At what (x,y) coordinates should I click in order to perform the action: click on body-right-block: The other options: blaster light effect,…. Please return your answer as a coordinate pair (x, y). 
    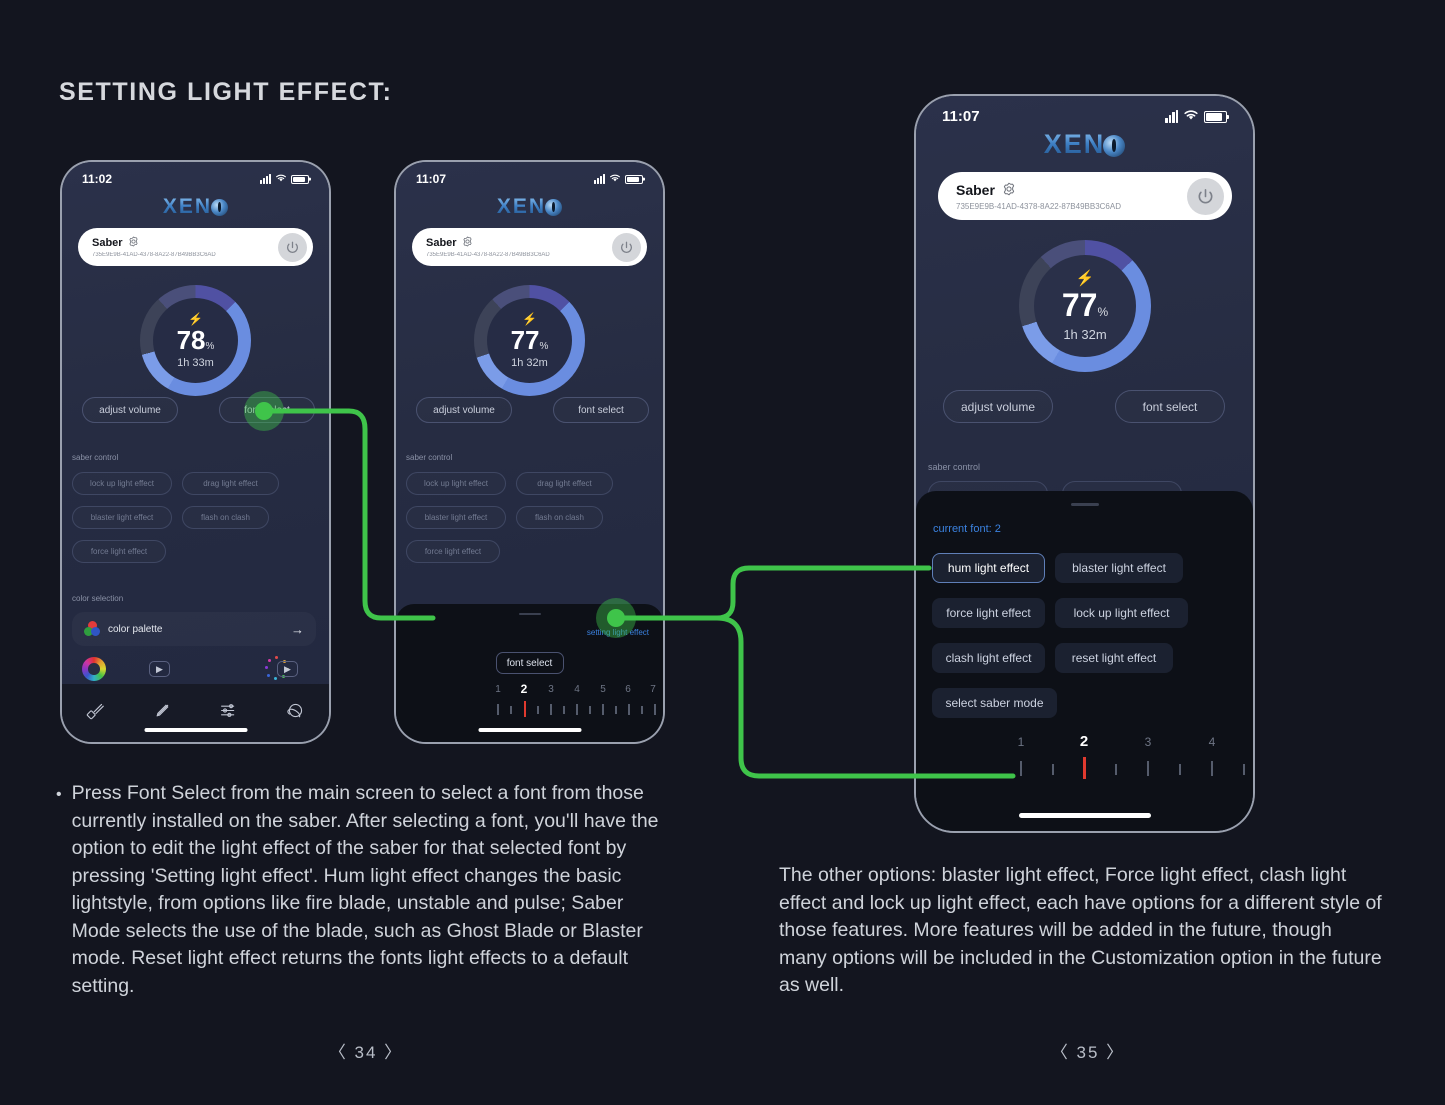
    Looking at the image, I should click on (1081, 931).